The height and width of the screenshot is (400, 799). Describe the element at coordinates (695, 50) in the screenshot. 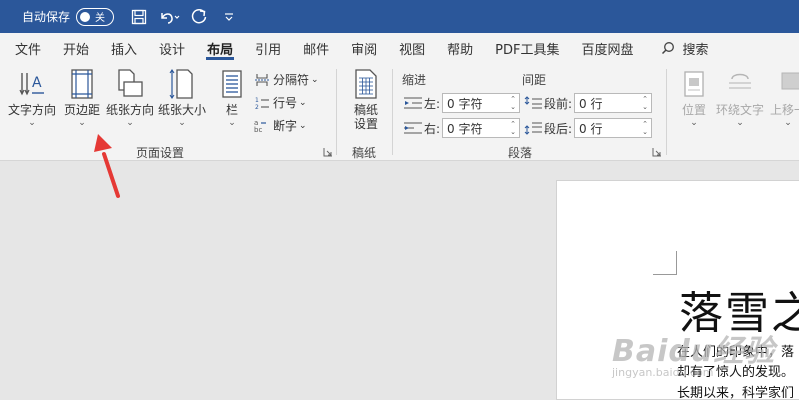

I see `search-label: 搜索` at that location.